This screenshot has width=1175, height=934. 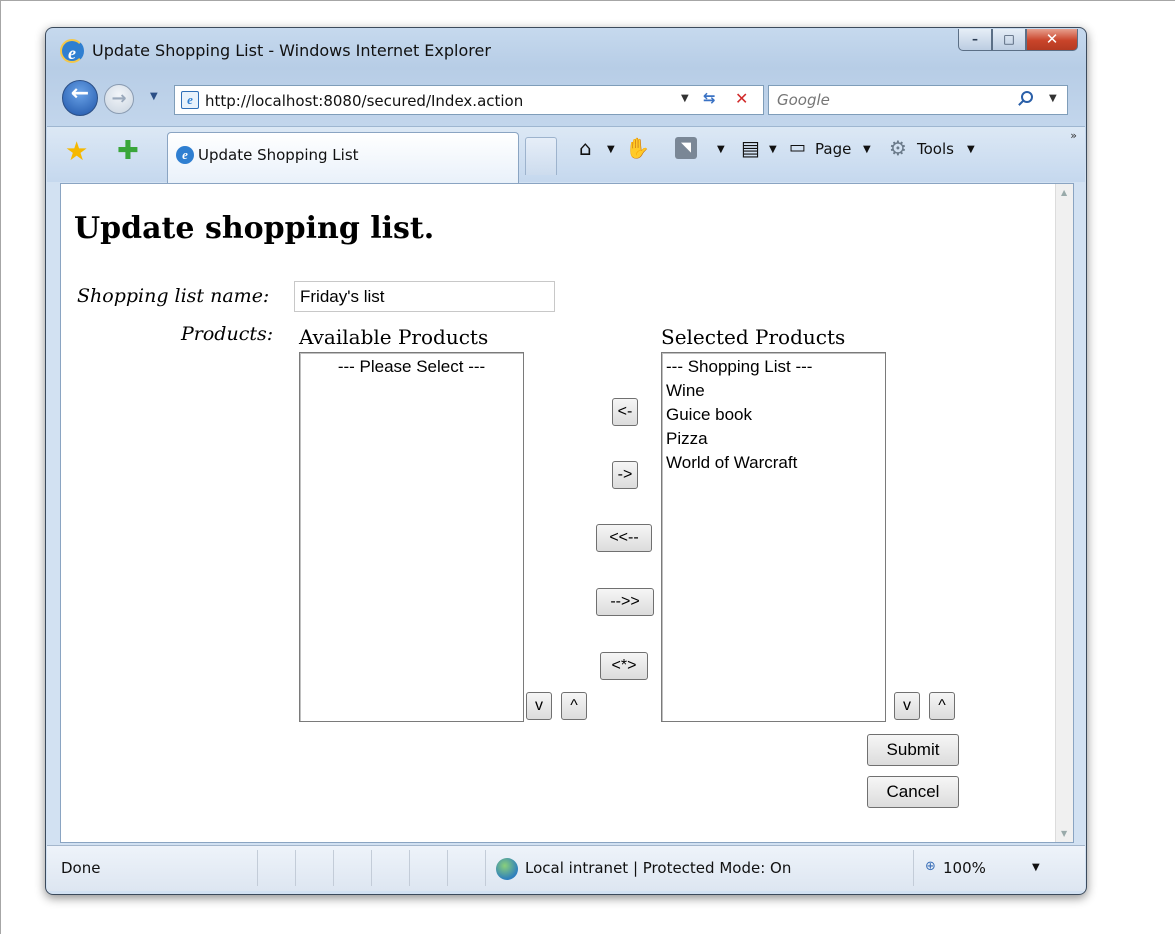 What do you see at coordinates (190, 100) in the screenshot?
I see `page-icon: e` at bounding box center [190, 100].